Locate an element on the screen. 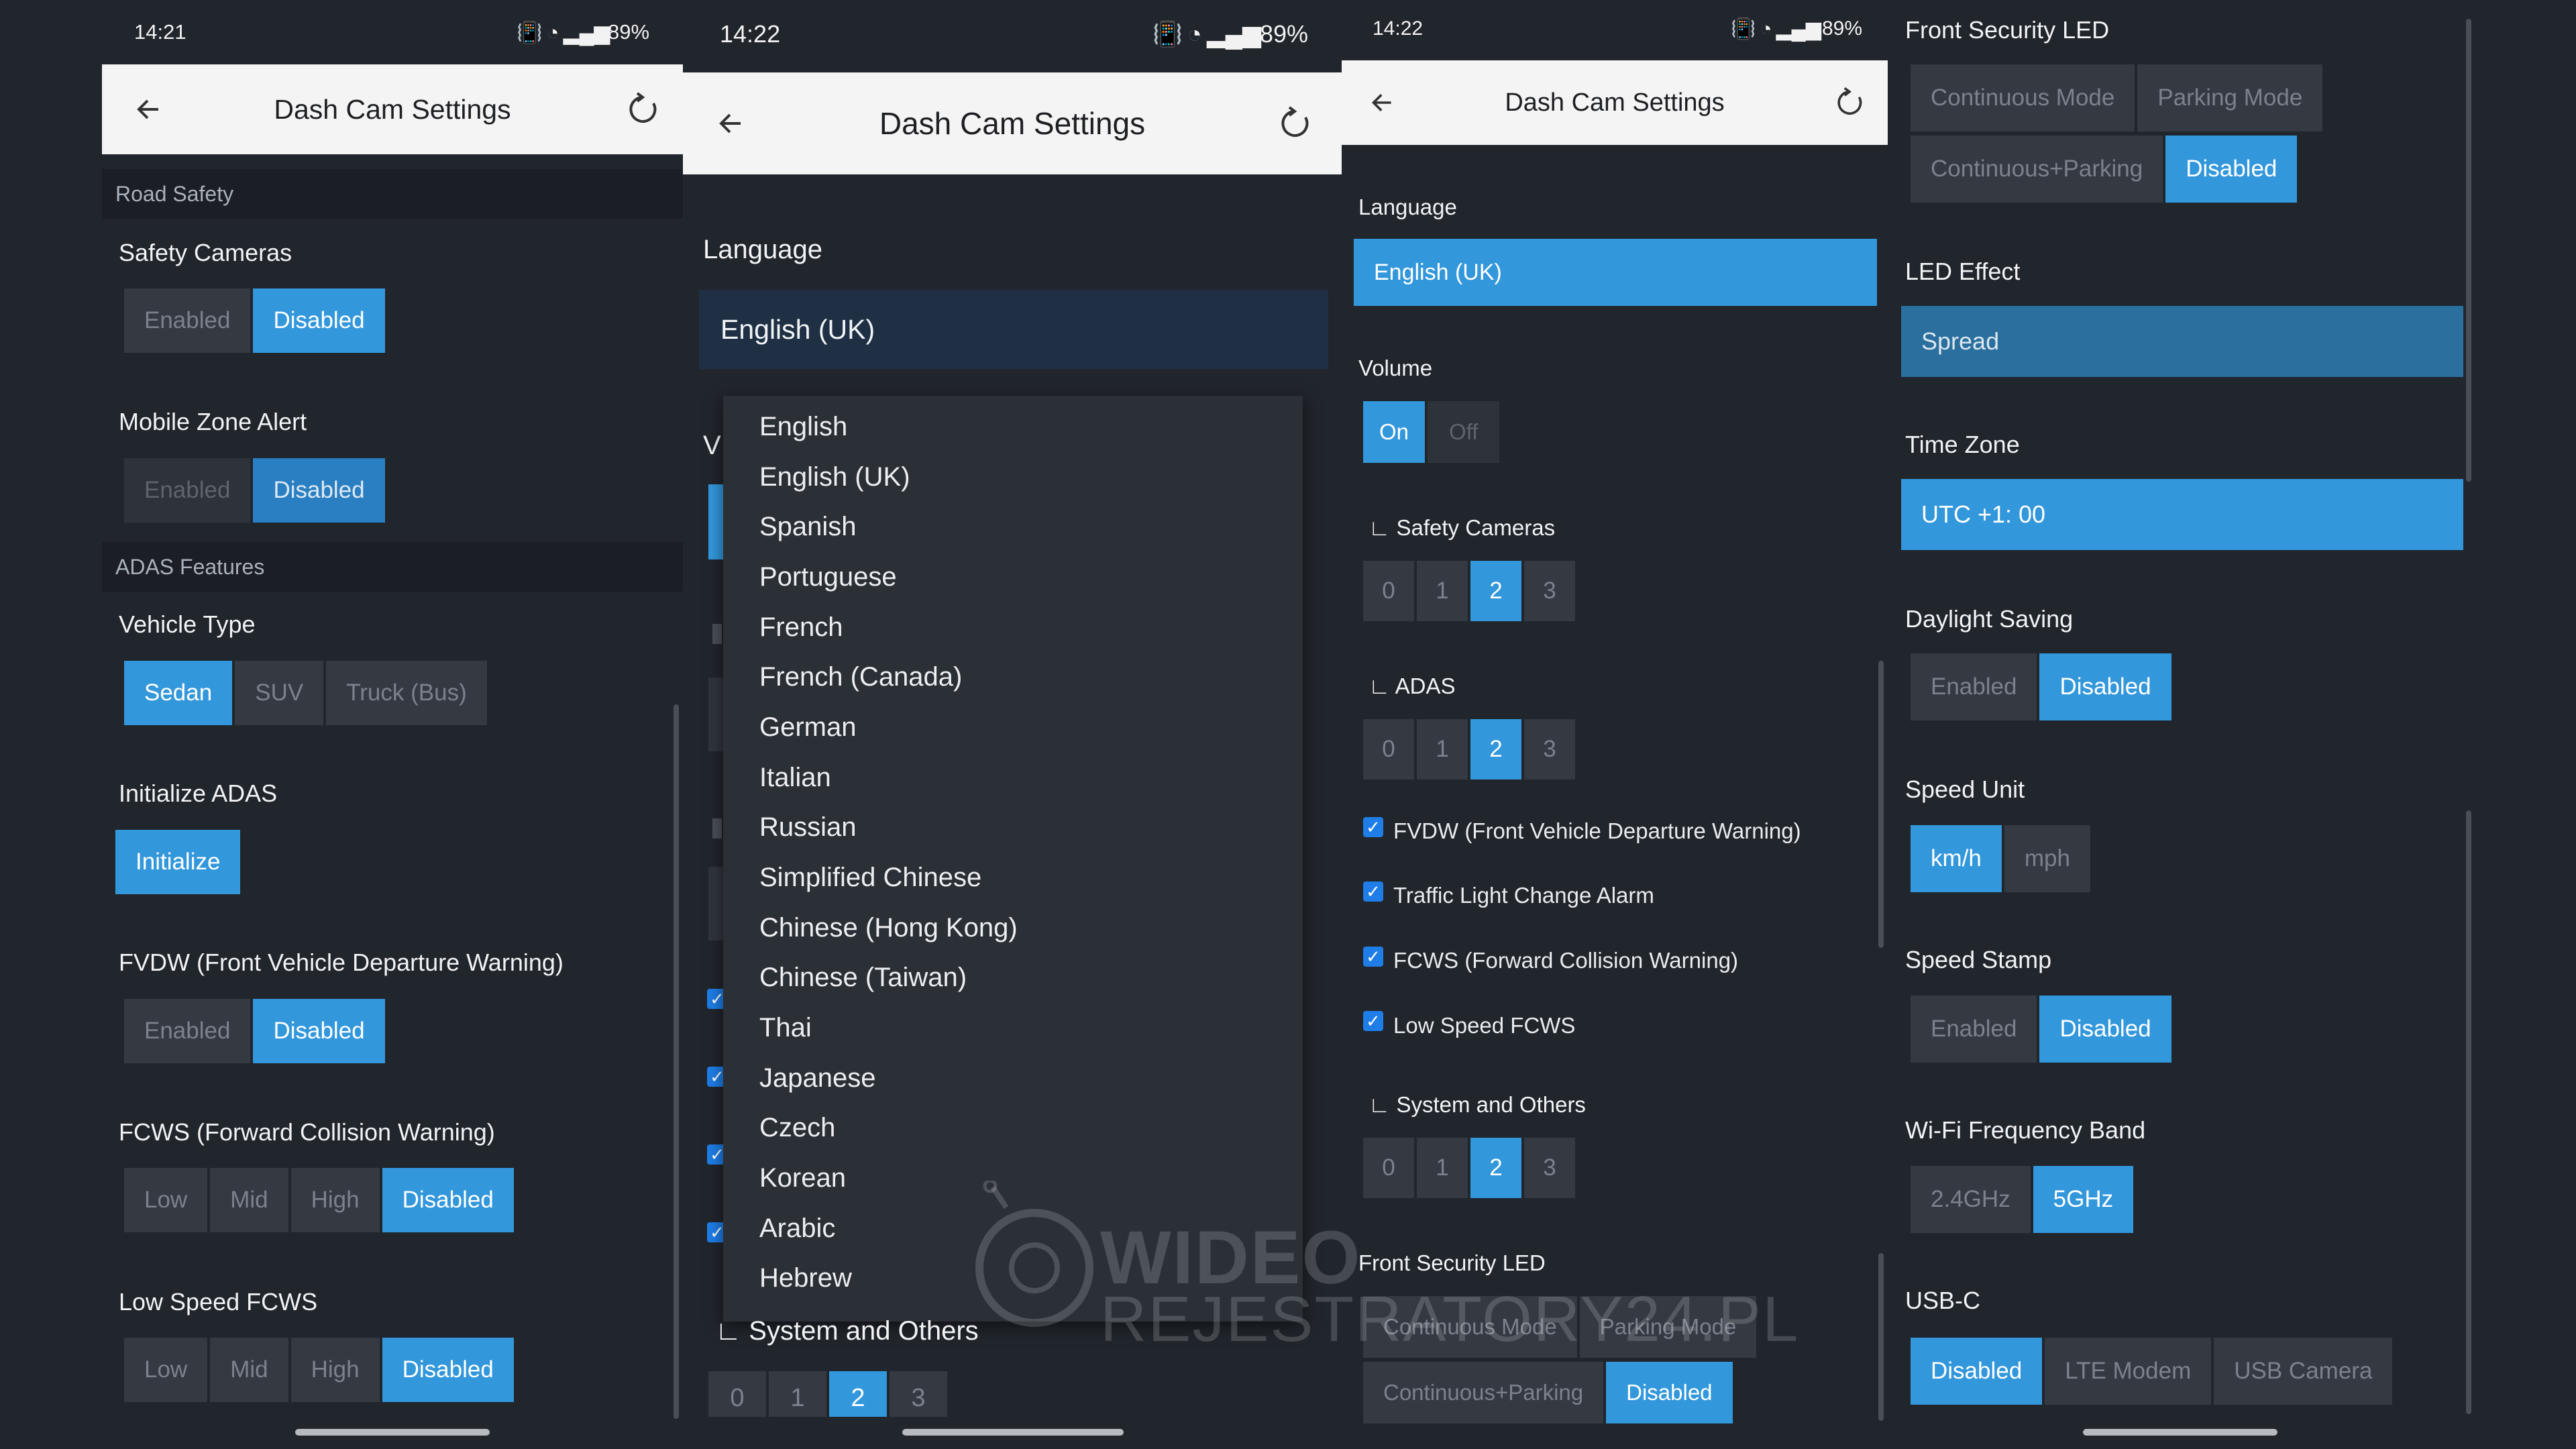 The height and width of the screenshot is (1449, 2576). usb-c-disabled: Disabled is located at coordinates (1977, 1371).